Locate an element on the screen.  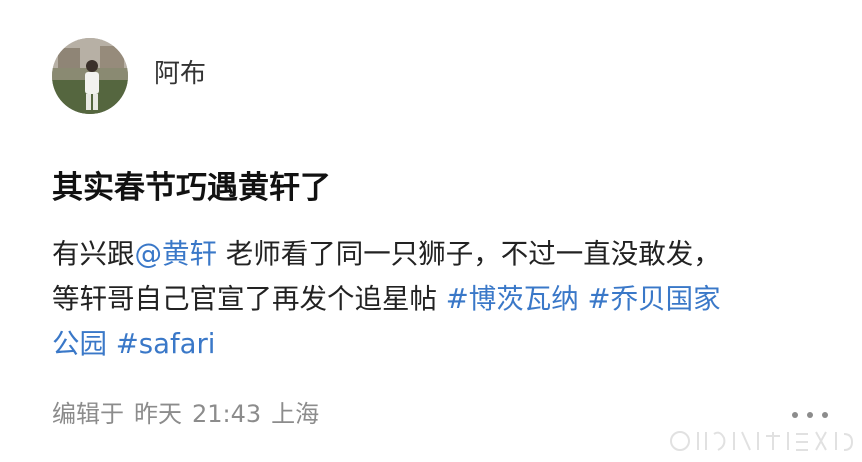
post-body-line-1: 有兴跟@黄轩 老师看了同一只狮子，不过一直没敢发， is located at coordinates (447, 254).